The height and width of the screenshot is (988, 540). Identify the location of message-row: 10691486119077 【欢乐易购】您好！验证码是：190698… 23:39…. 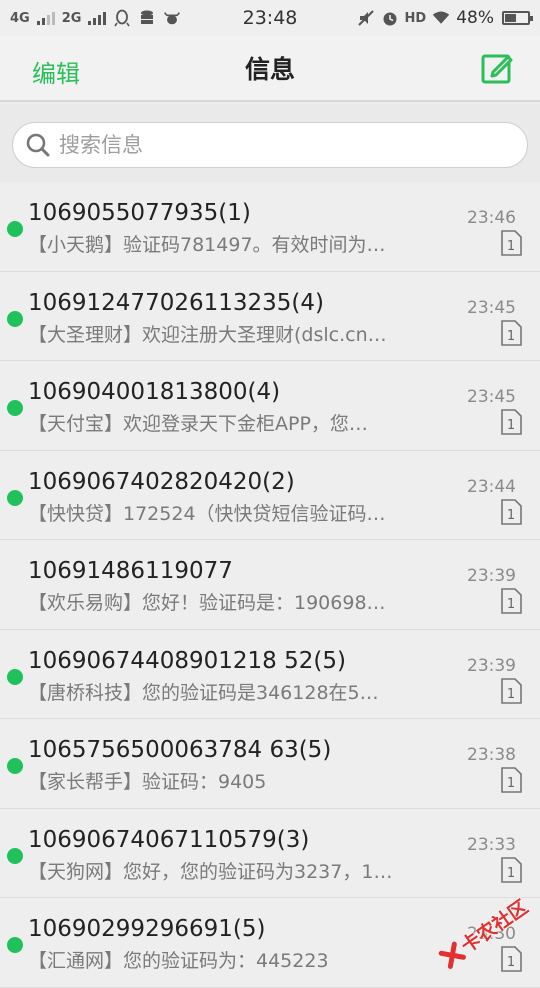
(270, 585).